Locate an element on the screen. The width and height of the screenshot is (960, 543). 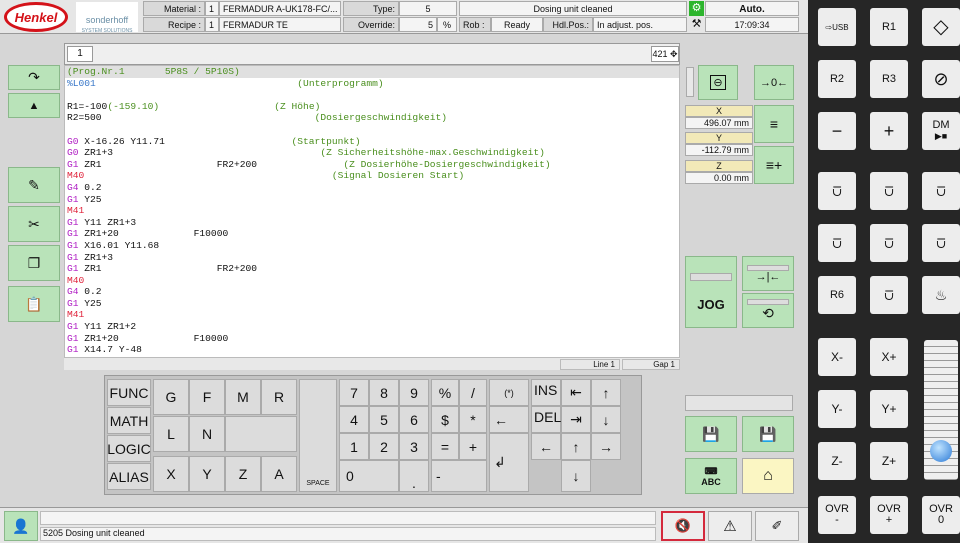
key-2: 2 is located at coordinates (384, 446).